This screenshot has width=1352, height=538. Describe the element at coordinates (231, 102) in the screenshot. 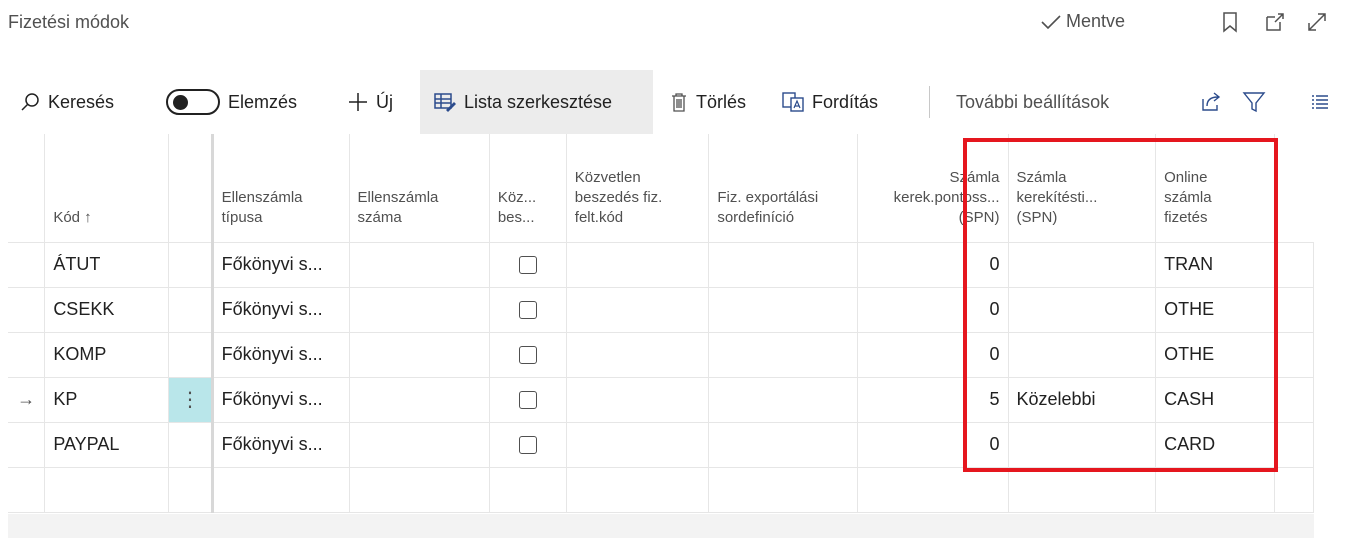

I see `analysis-toggle: Elemzés` at that location.